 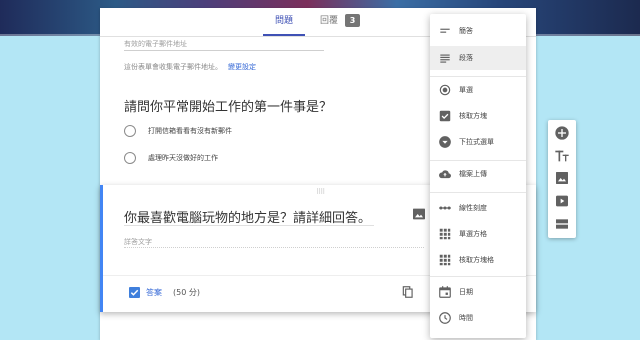 I want to click on menu-item-dropdown: 下拉式選單, so click(x=478, y=142).